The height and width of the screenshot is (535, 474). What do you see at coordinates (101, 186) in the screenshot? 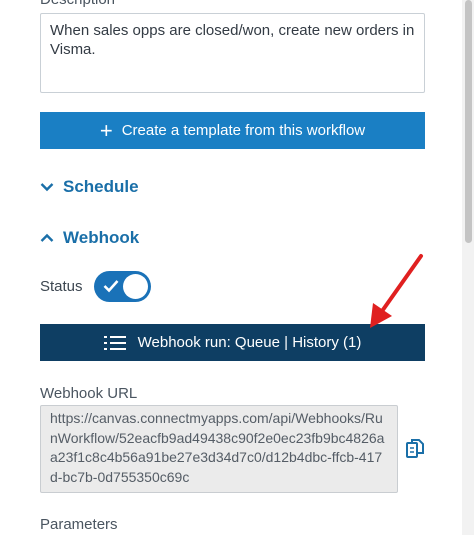
I see `schedule-label: Schedule` at bounding box center [101, 186].